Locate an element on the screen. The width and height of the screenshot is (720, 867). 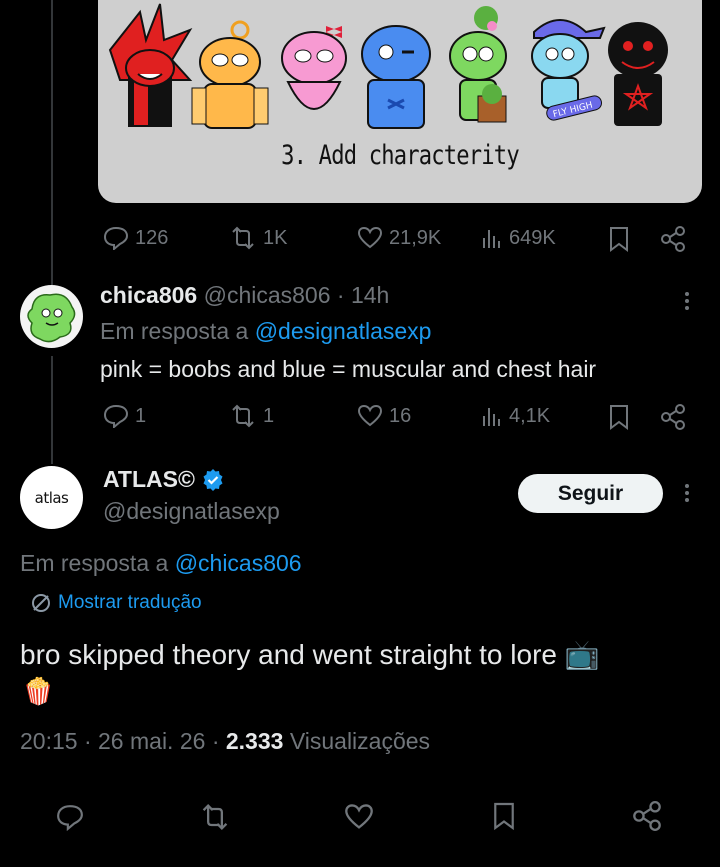
main-views-label: Visualizações is located at coordinates (360, 741).